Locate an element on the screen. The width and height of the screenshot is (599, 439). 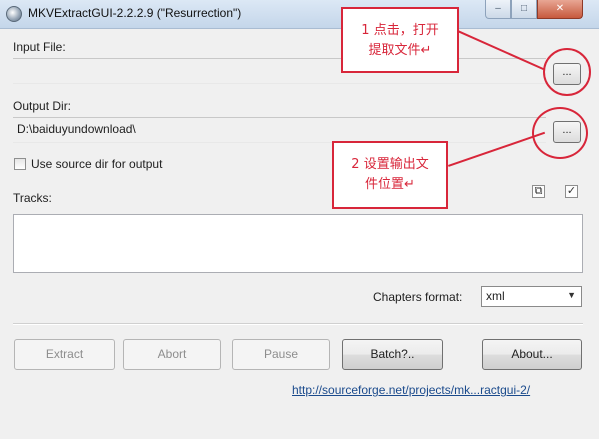
input-file-field is located at coordinates (279, 71).